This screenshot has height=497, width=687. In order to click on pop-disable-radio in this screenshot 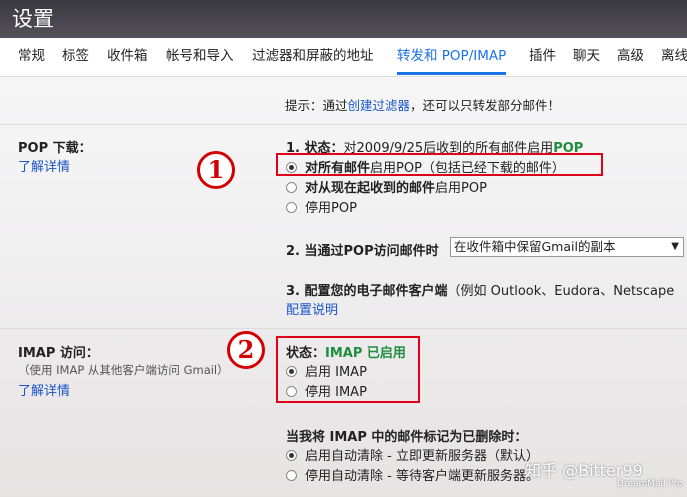, I will do `click(291, 207)`.